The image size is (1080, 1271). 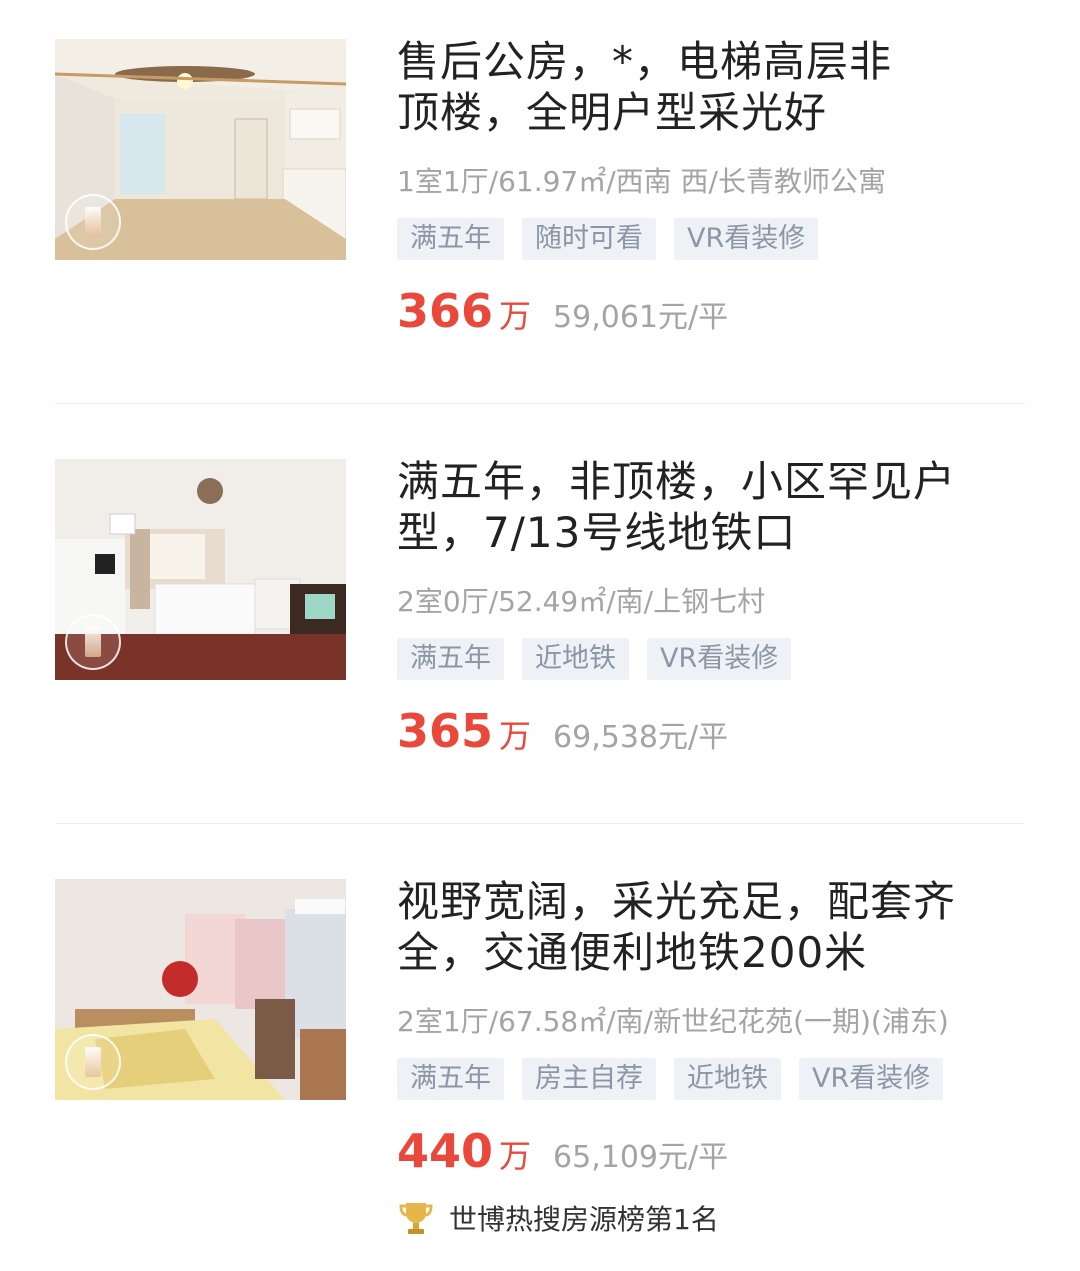 What do you see at coordinates (589, 1079) in the screenshot?
I see `tag: 房主自荐` at bounding box center [589, 1079].